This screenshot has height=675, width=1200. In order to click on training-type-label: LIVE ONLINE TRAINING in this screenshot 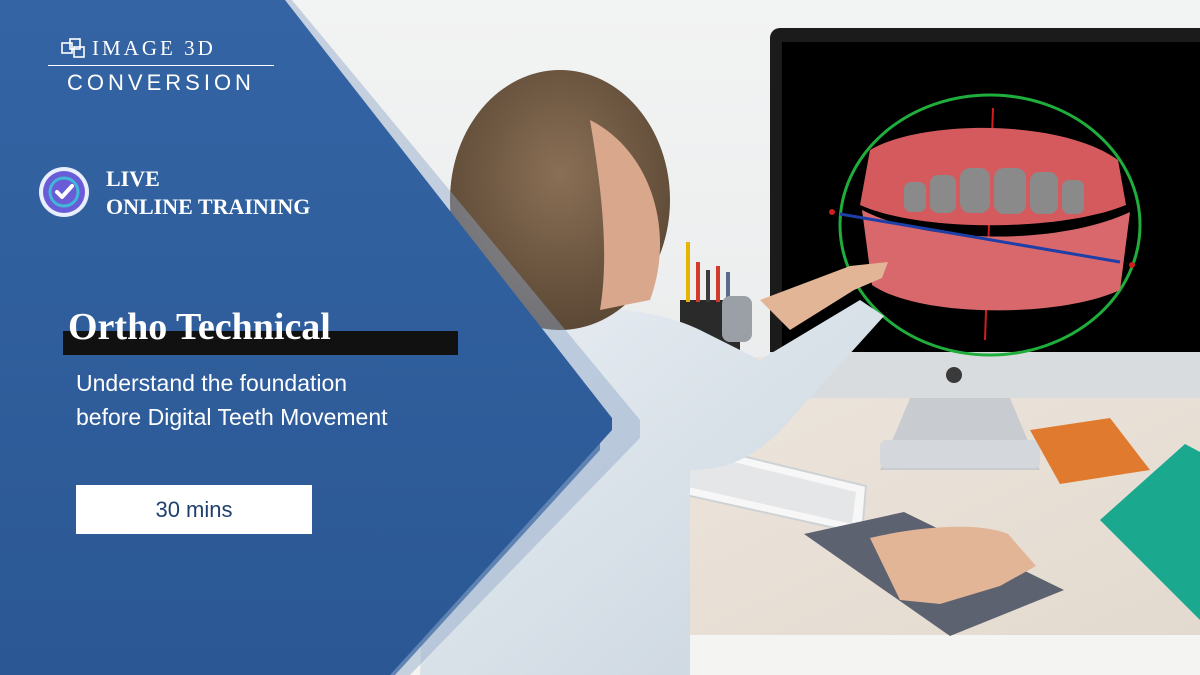, I will do `click(208, 193)`.